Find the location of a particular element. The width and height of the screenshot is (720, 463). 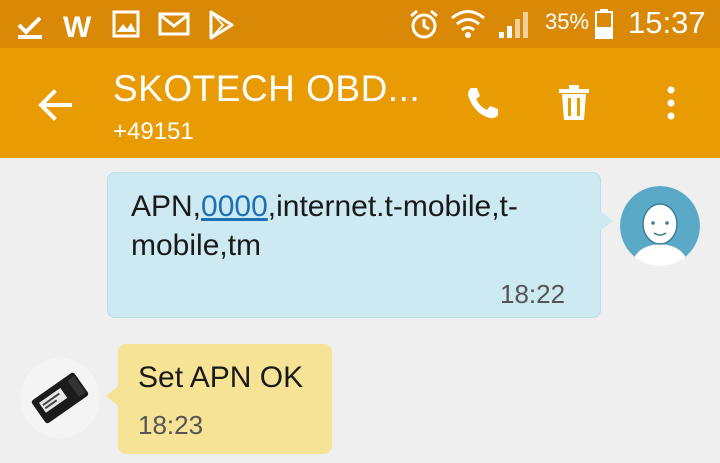

phone-icon is located at coordinates (482, 103).